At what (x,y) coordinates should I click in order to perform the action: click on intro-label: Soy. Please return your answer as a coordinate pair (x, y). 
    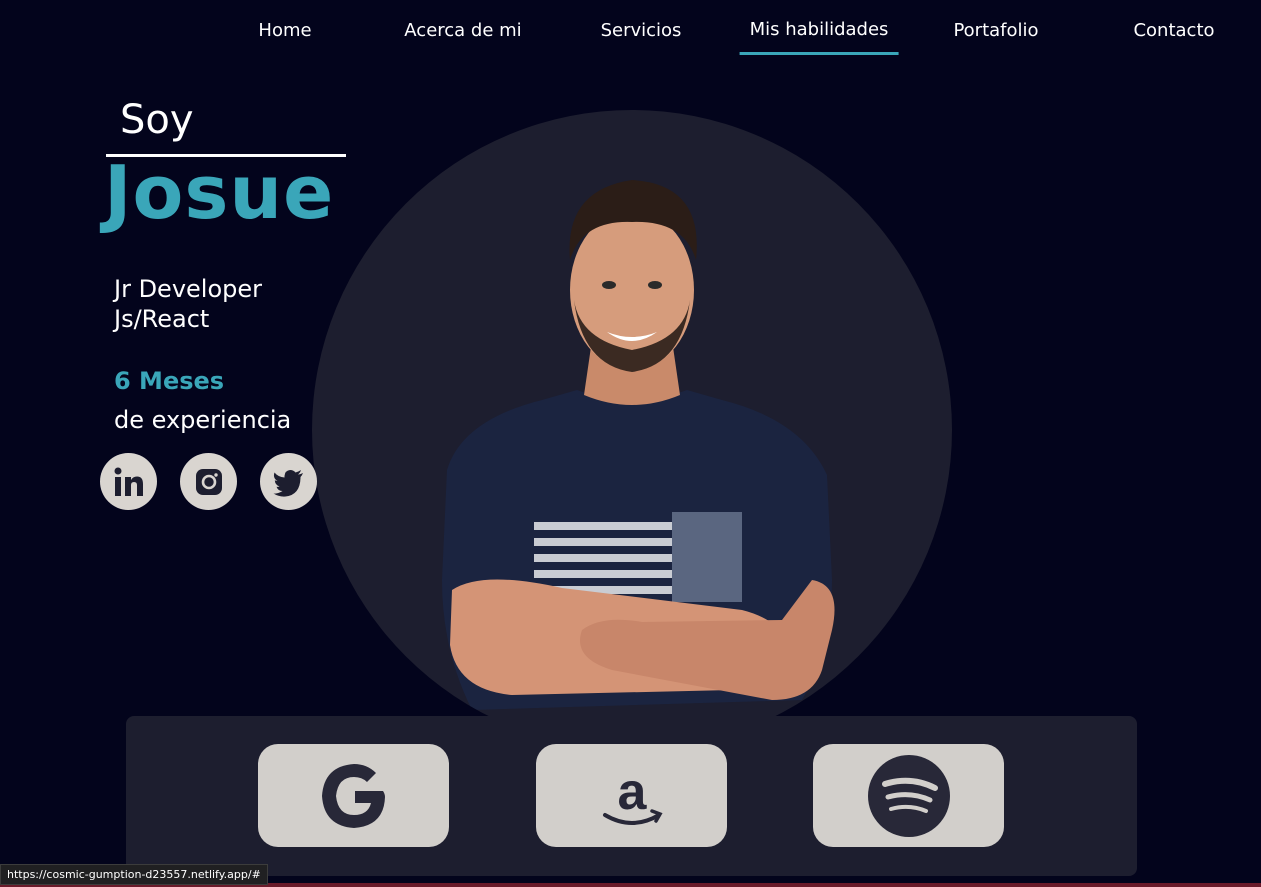
    Looking at the image, I should click on (157, 120).